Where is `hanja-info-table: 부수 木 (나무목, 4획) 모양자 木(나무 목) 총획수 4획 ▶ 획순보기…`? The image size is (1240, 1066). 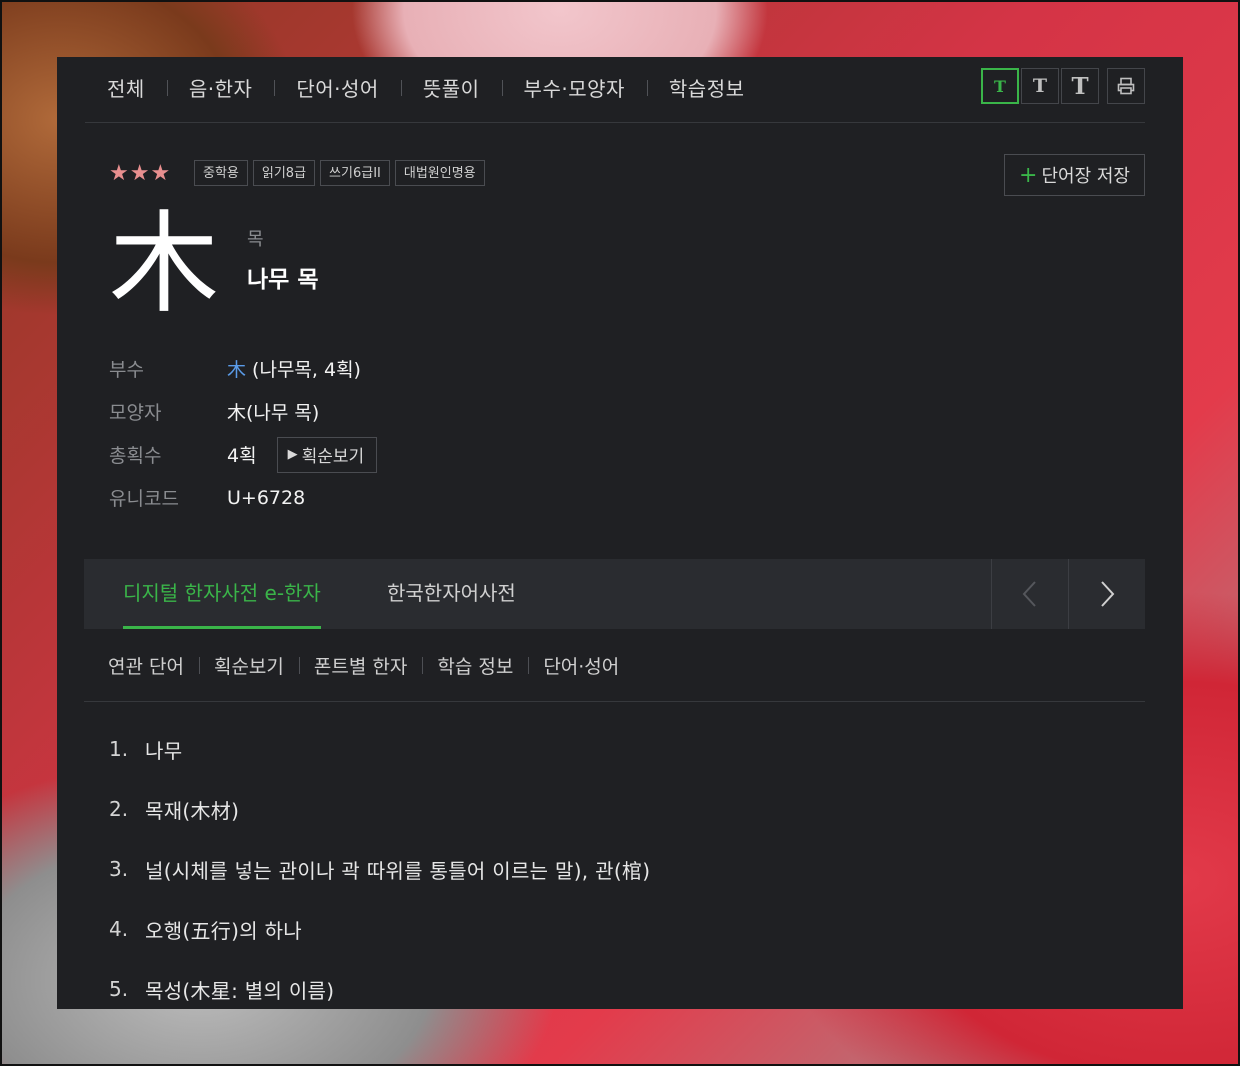
hanja-info-table: 부수 木 (나무목, 4획) 모양자 木(나무 목) 총획수 4획 ▶ 획순보기… is located at coordinates (243, 433).